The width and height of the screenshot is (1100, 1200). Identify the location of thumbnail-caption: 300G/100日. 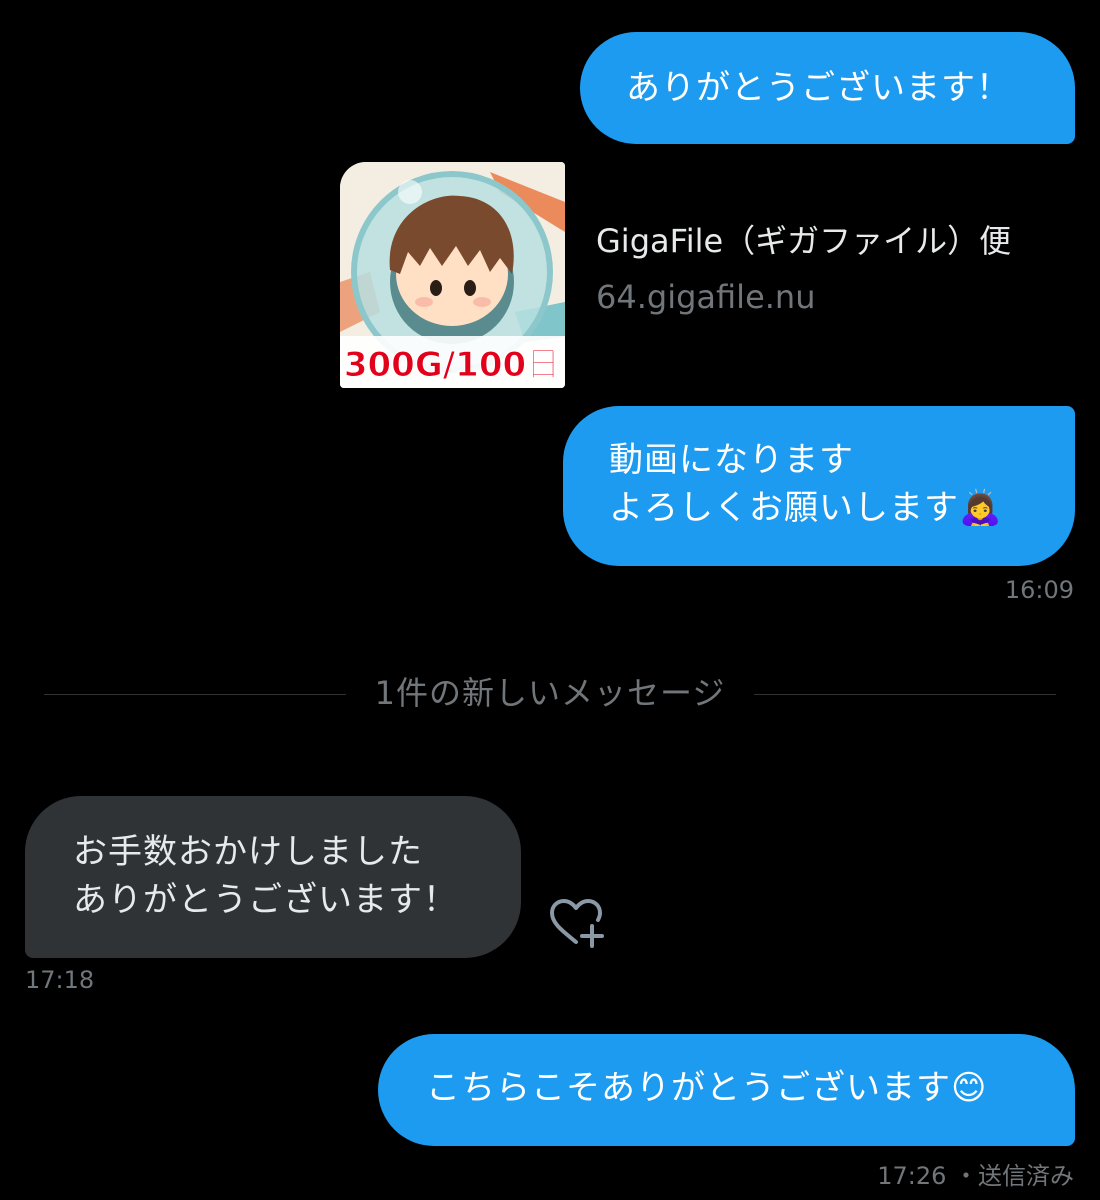
(452, 365).